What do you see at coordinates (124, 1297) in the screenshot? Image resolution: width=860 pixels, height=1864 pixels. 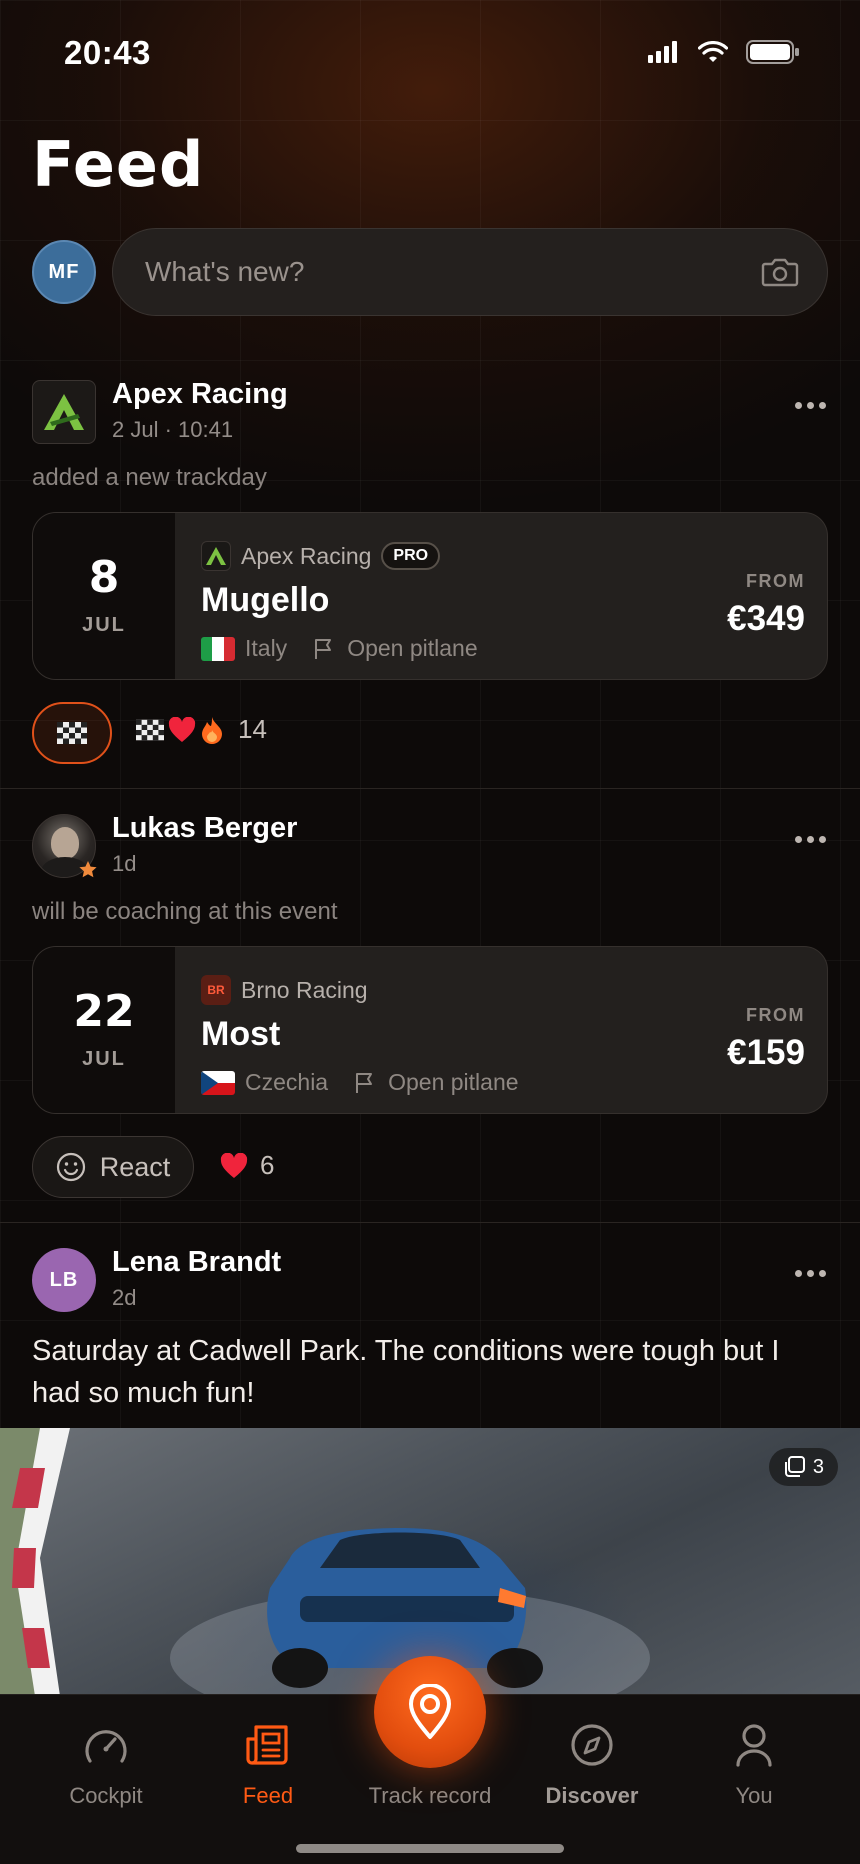 I see `post-timestamp: 2d` at bounding box center [124, 1297].